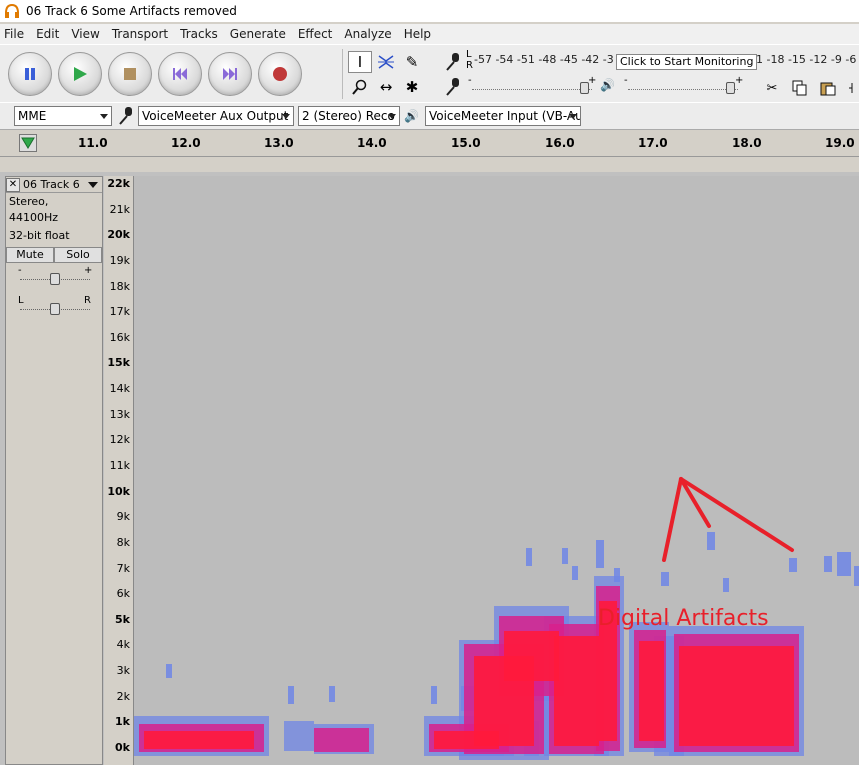 The height and width of the screenshot is (765, 859). What do you see at coordinates (186, 143) in the screenshot?
I see `ruler-label: 12.0` at bounding box center [186, 143].